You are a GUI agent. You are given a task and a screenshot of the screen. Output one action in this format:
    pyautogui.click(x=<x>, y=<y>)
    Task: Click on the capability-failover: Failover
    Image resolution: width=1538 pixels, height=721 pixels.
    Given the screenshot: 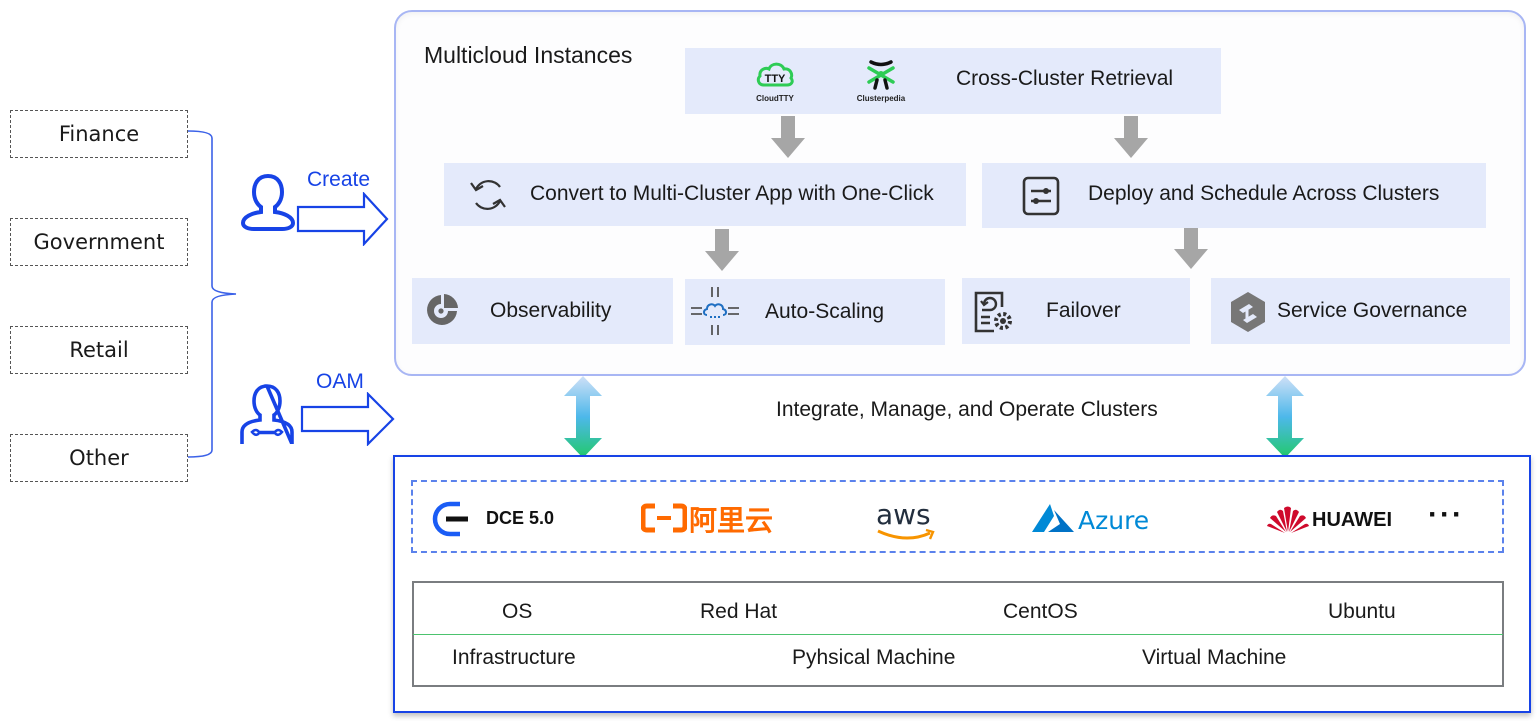 What is the action you would take?
    pyautogui.click(x=1076, y=311)
    